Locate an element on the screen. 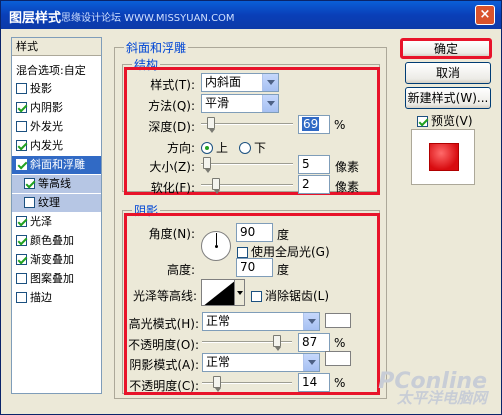 Image resolution: width=502 pixels, height=415 pixels. direction-label: 方向: is located at coordinates (180, 148).